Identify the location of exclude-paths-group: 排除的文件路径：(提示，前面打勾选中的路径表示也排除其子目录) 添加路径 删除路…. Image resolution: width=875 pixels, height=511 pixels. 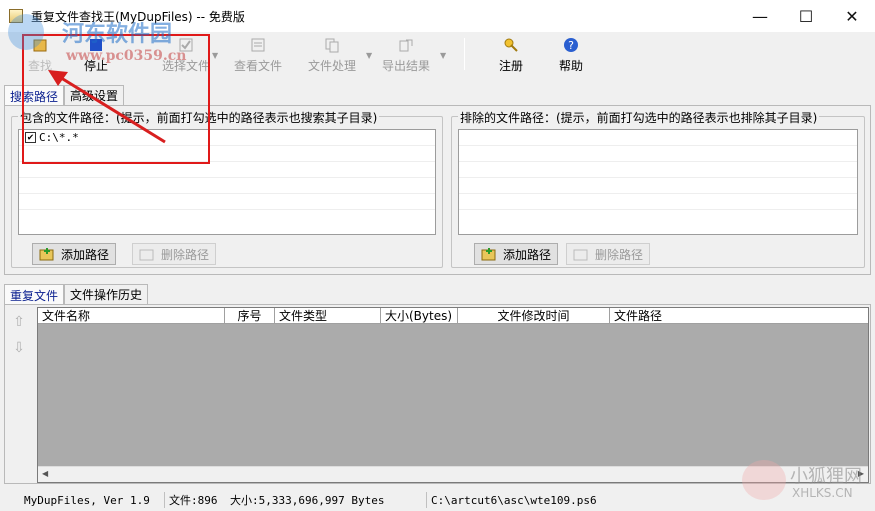
(658, 188).